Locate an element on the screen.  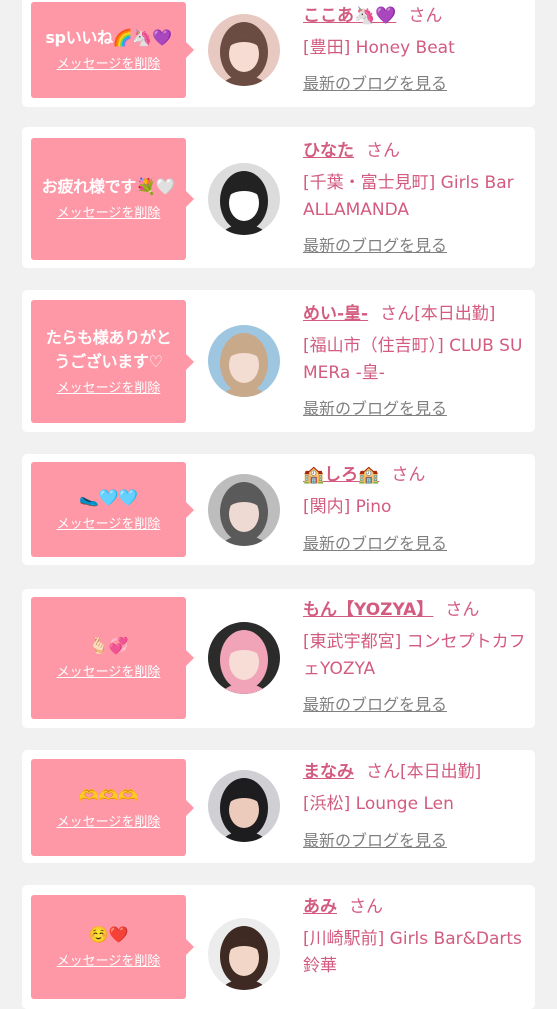
message-bubble: 🥿🩵🩵 メッセージを削除 is located at coordinates (112, 509).